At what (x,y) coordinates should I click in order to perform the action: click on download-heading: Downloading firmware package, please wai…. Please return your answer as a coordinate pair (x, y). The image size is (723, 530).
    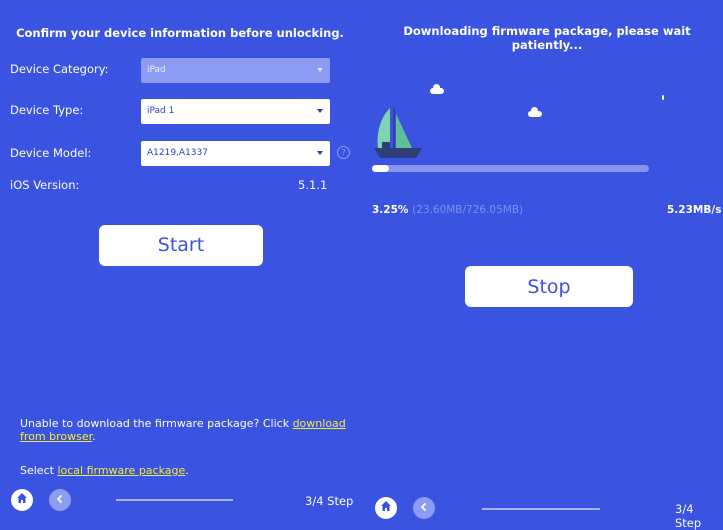
    Looking at the image, I should click on (547, 38).